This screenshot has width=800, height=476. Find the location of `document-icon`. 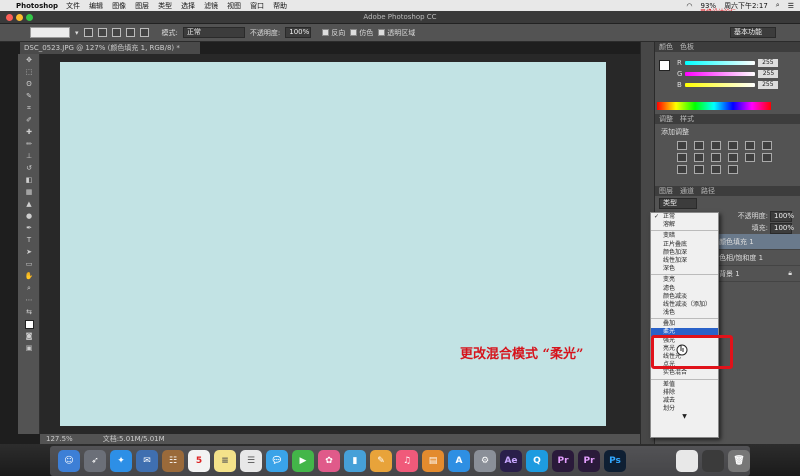

document-icon is located at coordinates (687, 461).